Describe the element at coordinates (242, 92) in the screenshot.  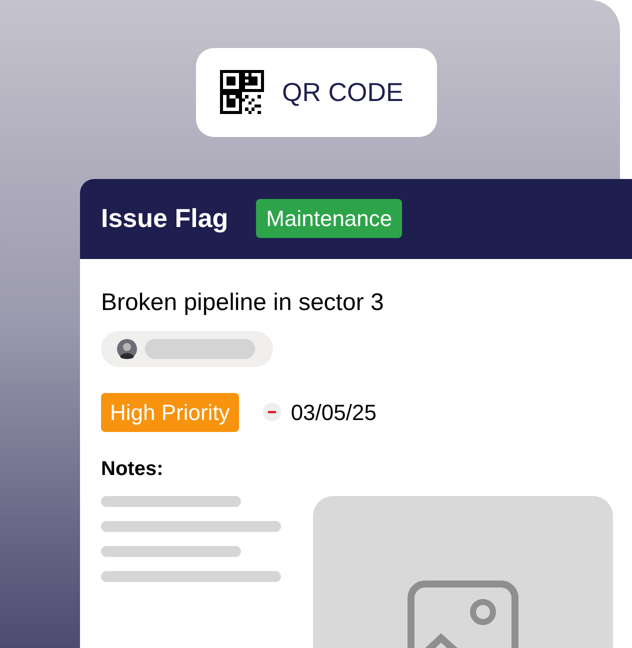
I see `qr-code-icon` at that location.